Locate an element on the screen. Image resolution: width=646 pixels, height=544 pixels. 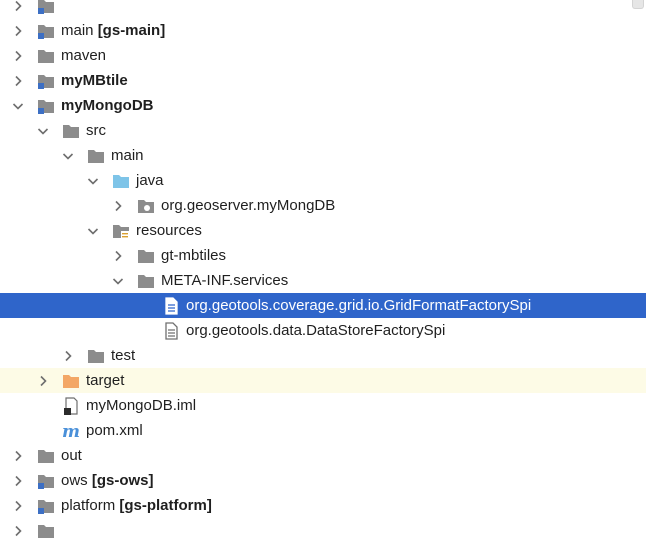
tree-row-label: resources is located at coordinates (169, 230).